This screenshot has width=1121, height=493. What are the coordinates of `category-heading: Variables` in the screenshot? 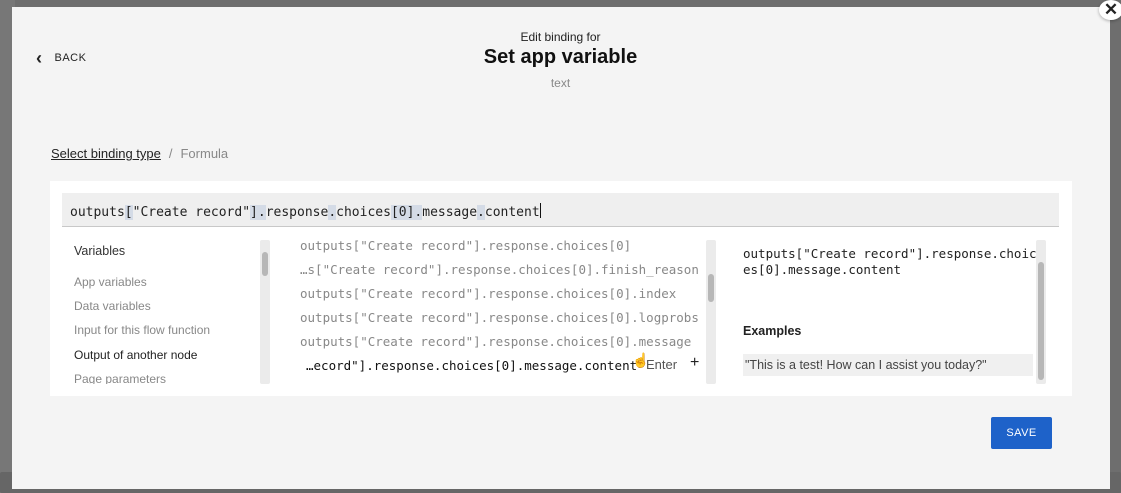 It's located at (100, 251).